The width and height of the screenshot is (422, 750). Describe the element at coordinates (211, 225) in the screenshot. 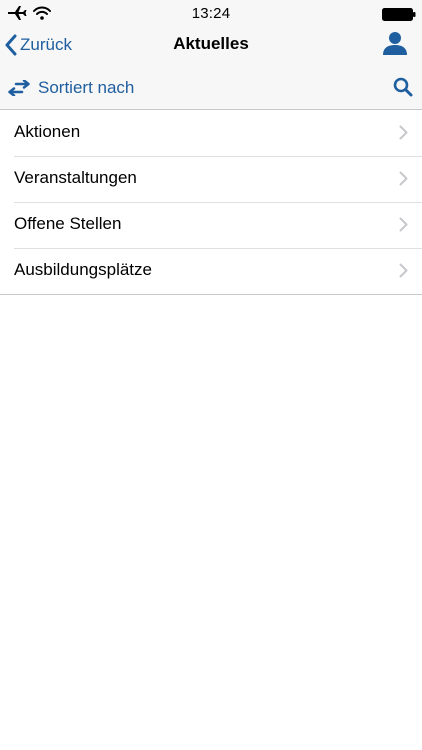

I see `list-item-offene-stellen: Offene Stellen` at that location.